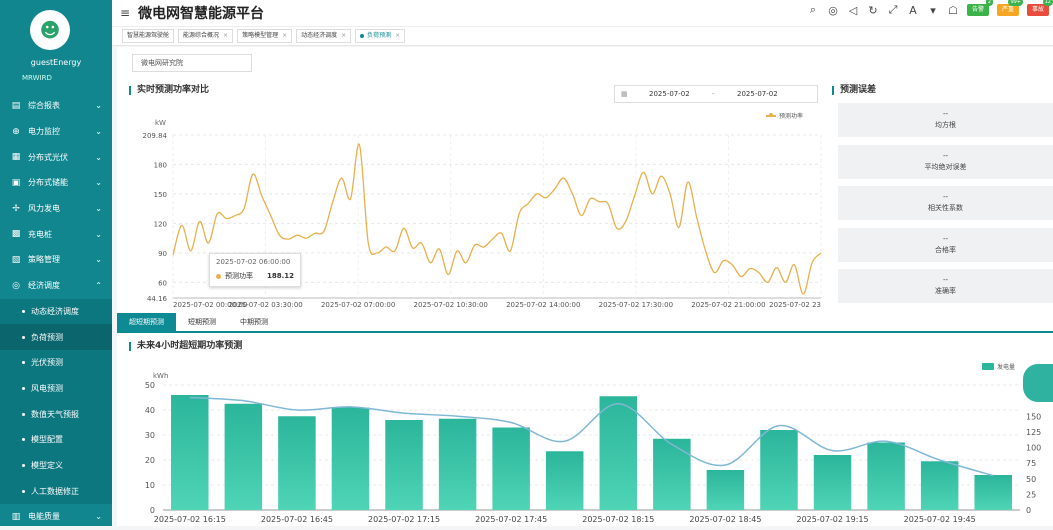 This screenshot has height=530, width=1053. What do you see at coordinates (1040, 8) in the screenshot?
I see `alarm-button-2: 事故 12` at bounding box center [1040, 8].